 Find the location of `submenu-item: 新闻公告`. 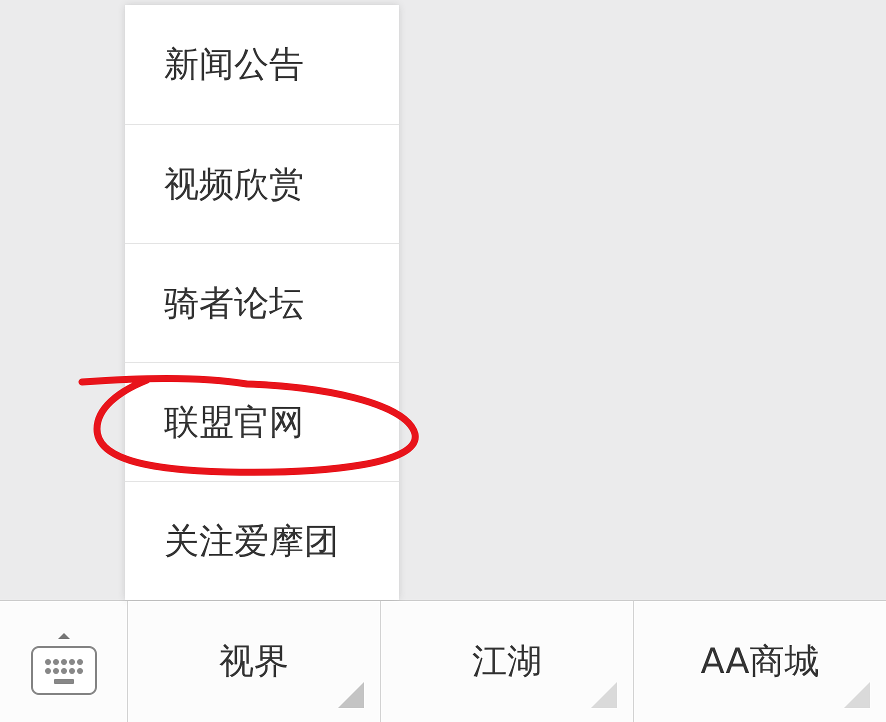

submenu-item: 新闻公告 is located at coordinates (262, 64).